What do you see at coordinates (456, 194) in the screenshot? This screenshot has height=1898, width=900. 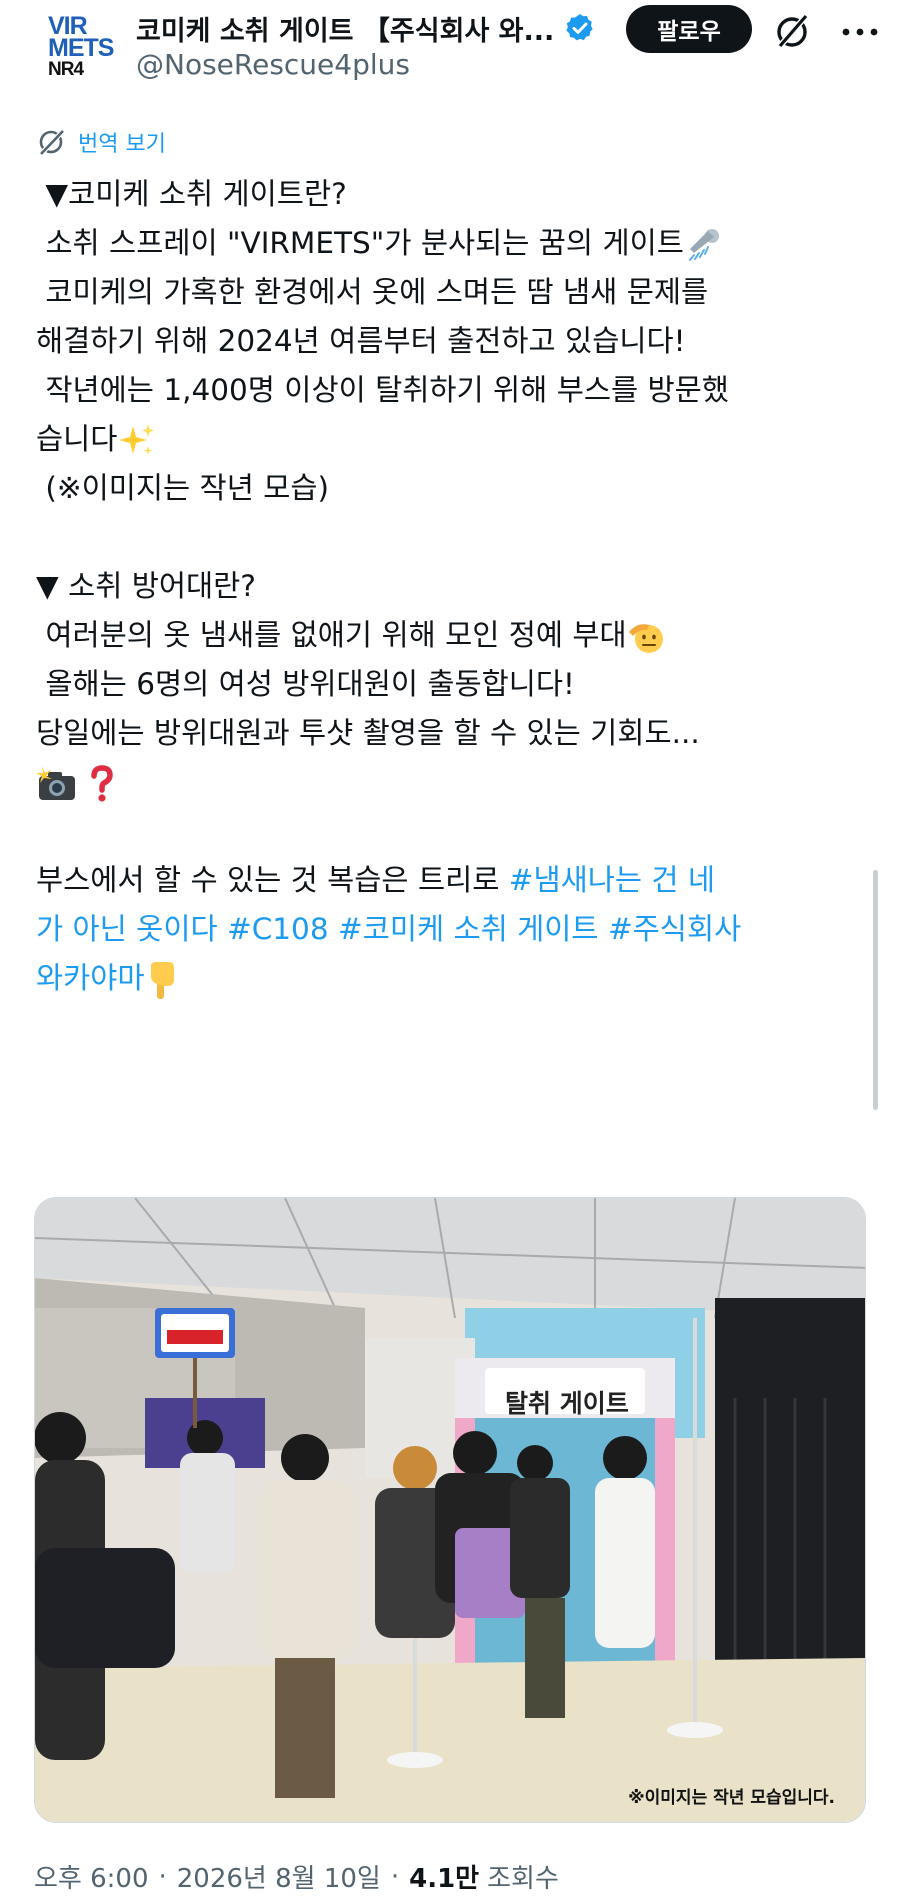 I see `tweet-line: ▼코미케 소취 게이트란?` at bounding box center [456, 194].